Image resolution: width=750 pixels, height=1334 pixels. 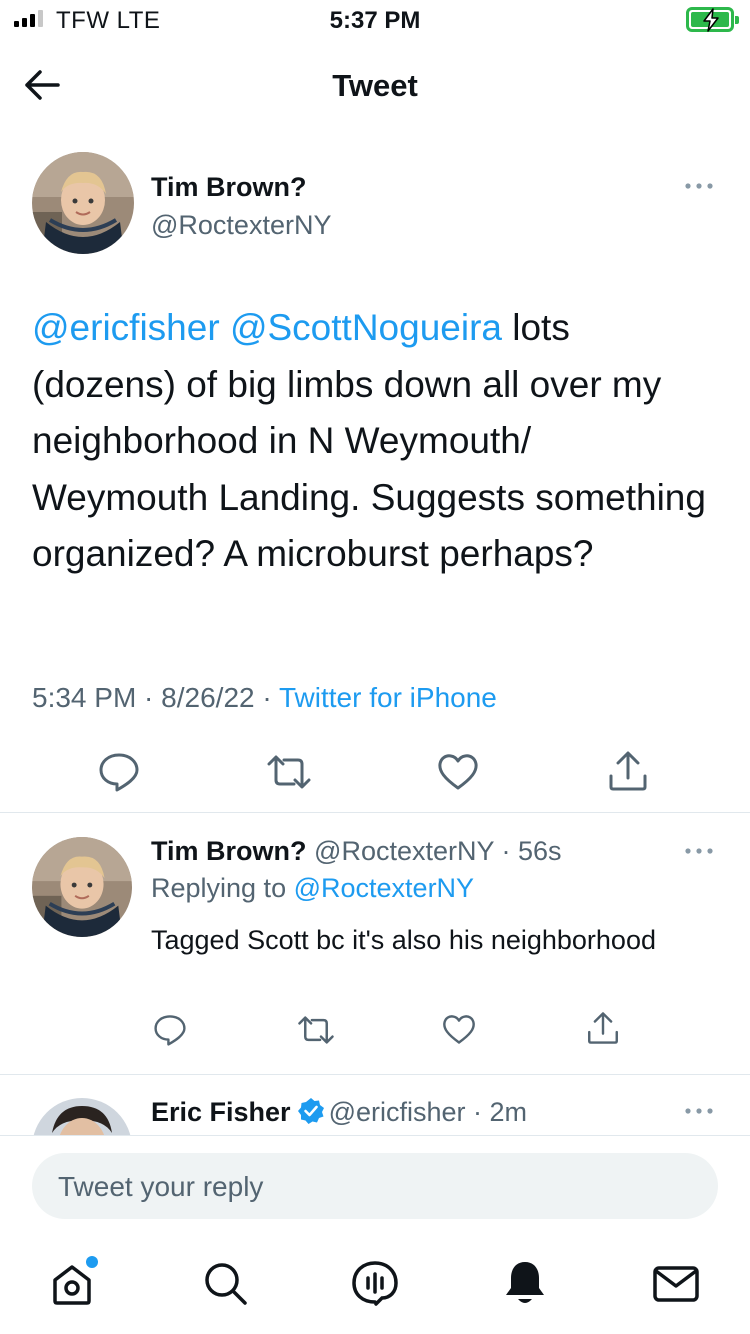 I want to click on author-name: Tim Brown?, so click(x=229, y=187).